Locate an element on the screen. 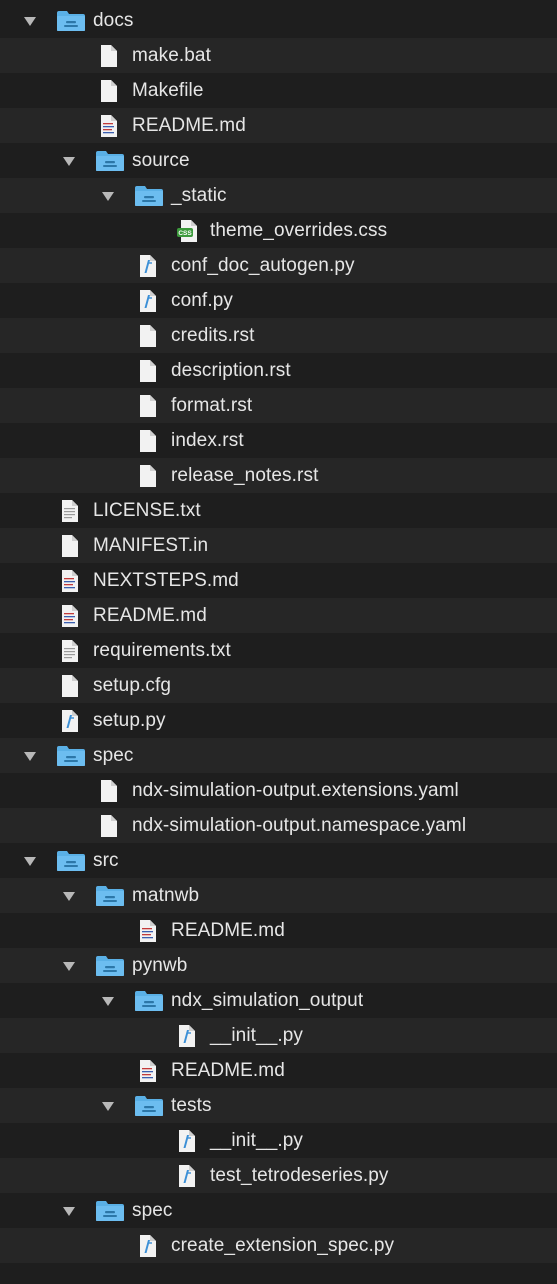  file-name: theme_overrides.css is located at coordinates (299, 230).